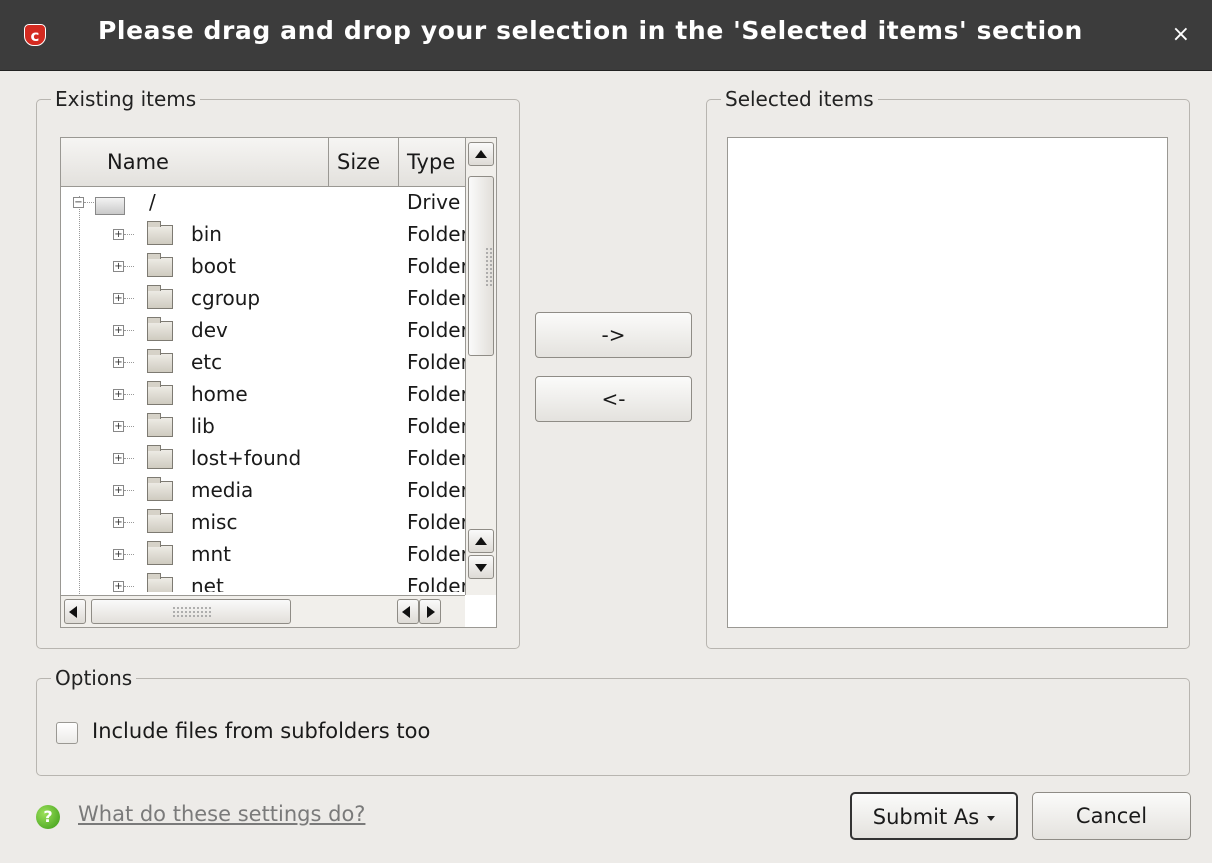 This screenshot has width=1212, height=863. Describe the element at coordinates (35, 35) in the screenshot. I see `app-logo-icon: c` at that location.